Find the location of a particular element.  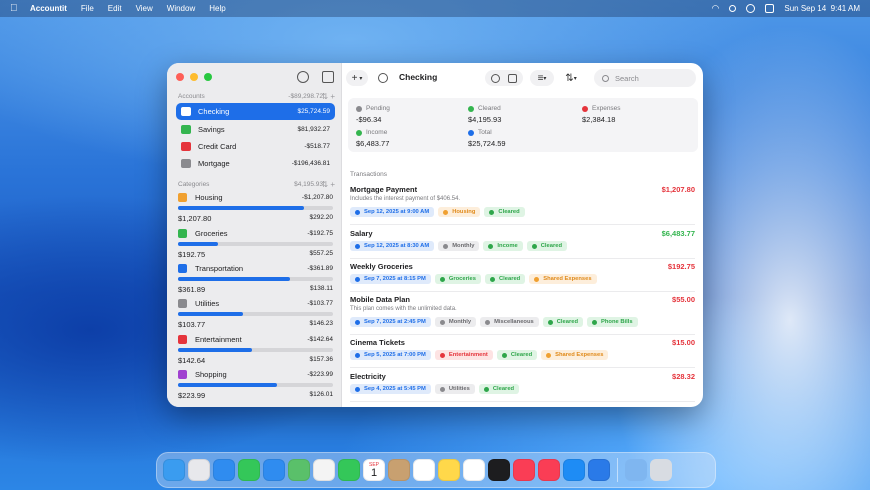

clock-icon is located at coordinates (383, 78).